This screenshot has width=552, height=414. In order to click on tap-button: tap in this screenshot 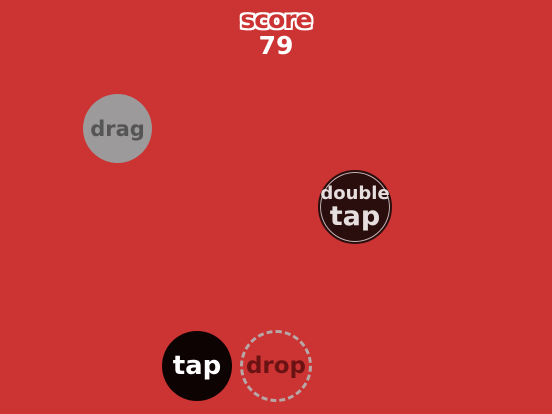, I will do `click(197, 366)`.